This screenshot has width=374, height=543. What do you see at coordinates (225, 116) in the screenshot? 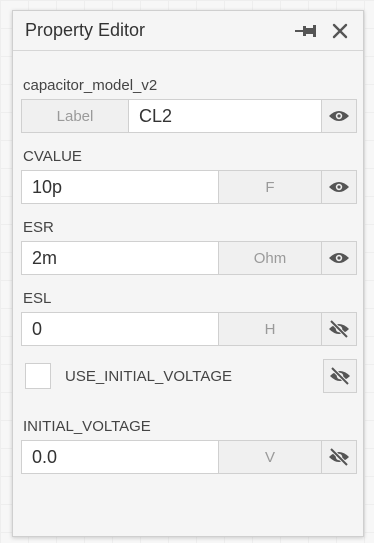
I see `label-value-field: CL2` at bounding box center [225, 116].